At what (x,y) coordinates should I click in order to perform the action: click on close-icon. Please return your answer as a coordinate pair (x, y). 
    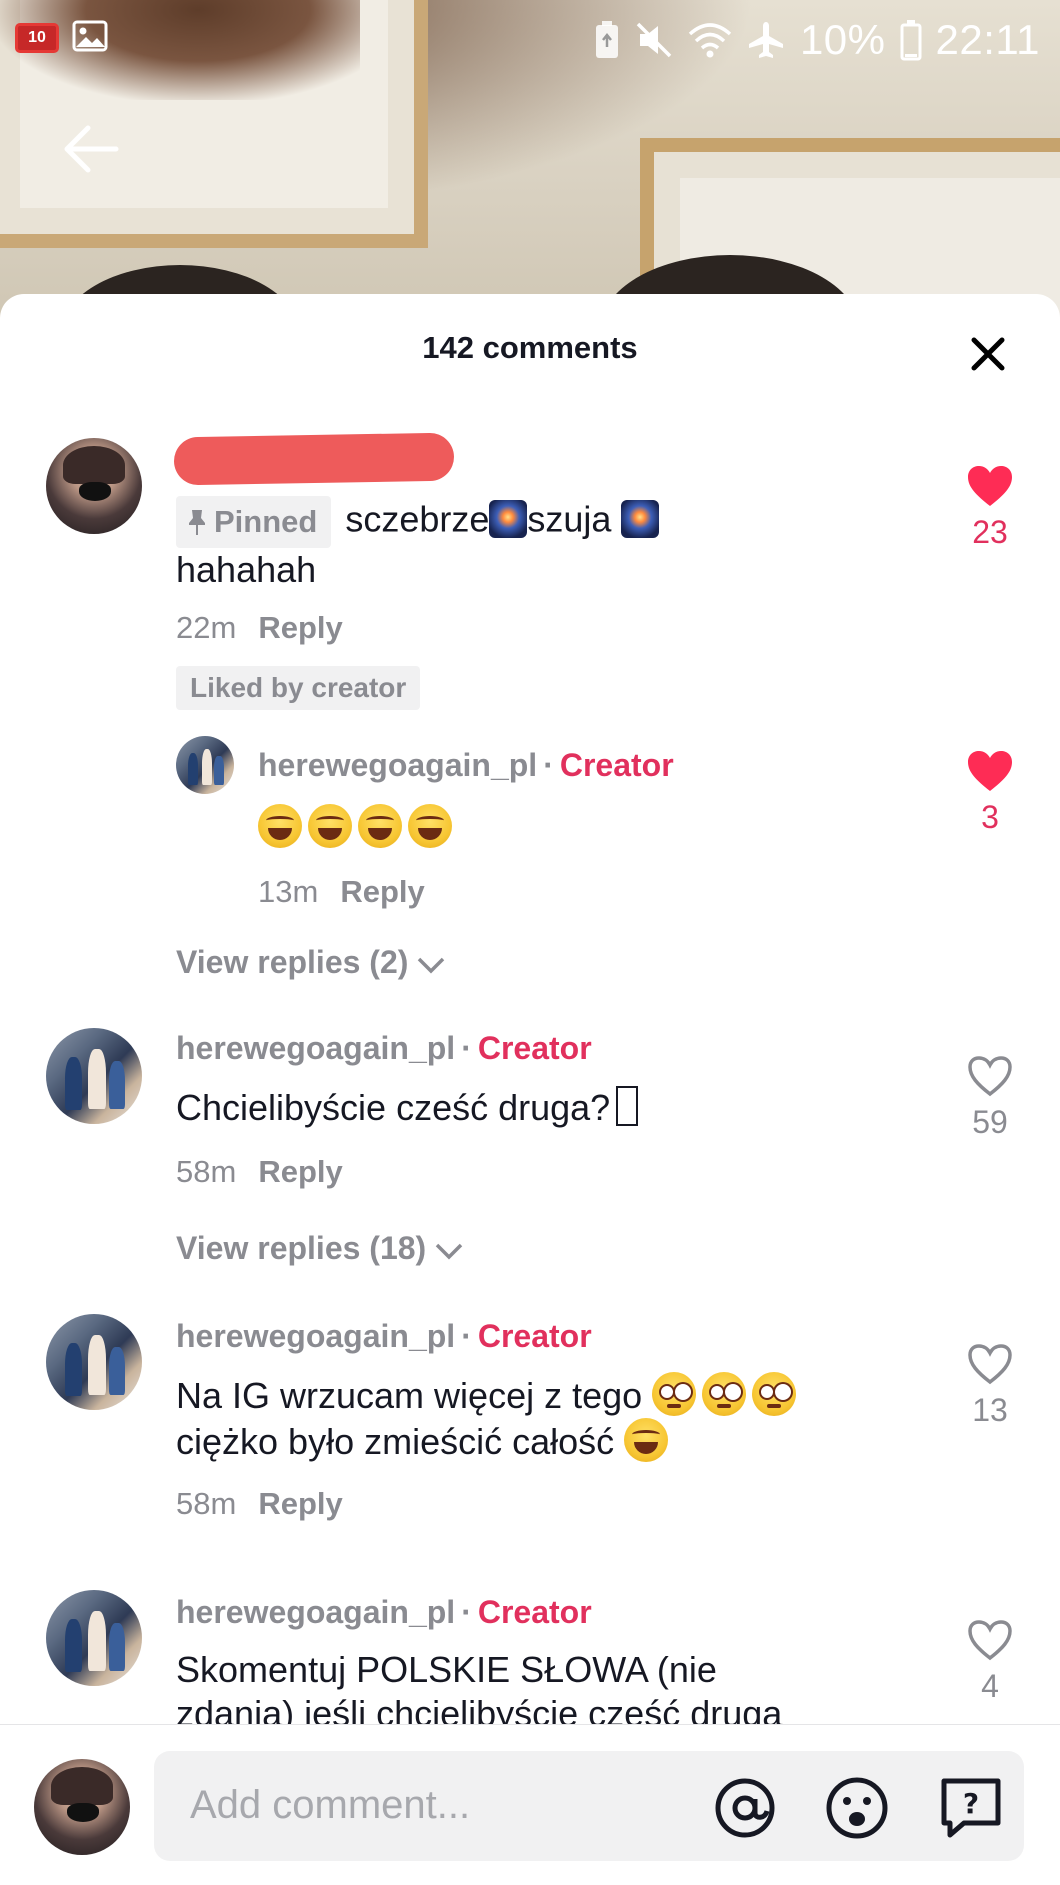
    Looking at the image, I should click on (988, 354).